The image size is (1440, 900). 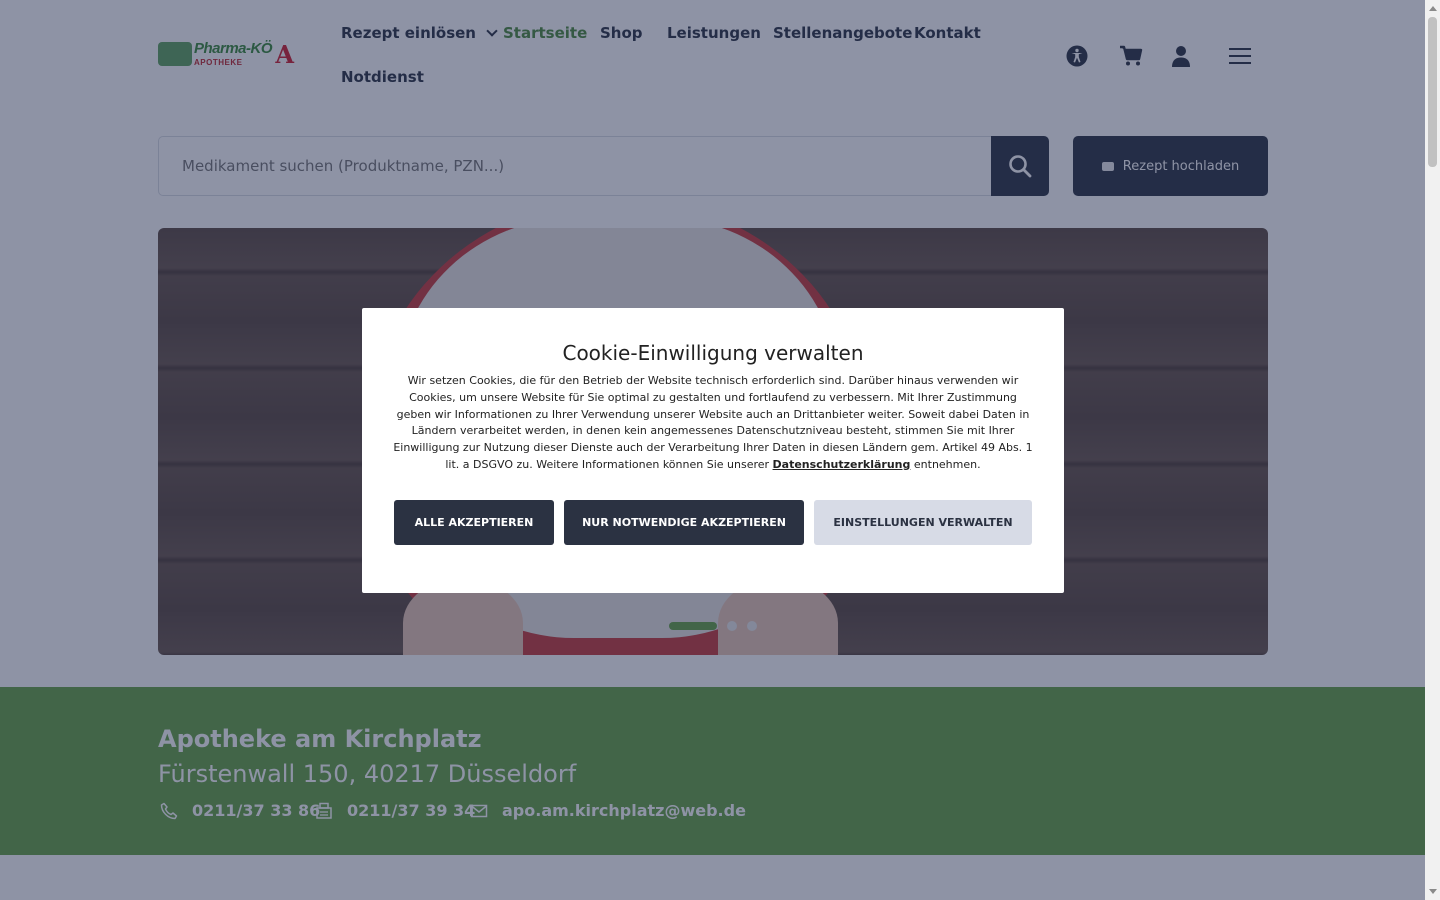 I want to click on manage-settings-button: EINSTELLUNGEN VERWALTEN, so click(x=923, y=522).